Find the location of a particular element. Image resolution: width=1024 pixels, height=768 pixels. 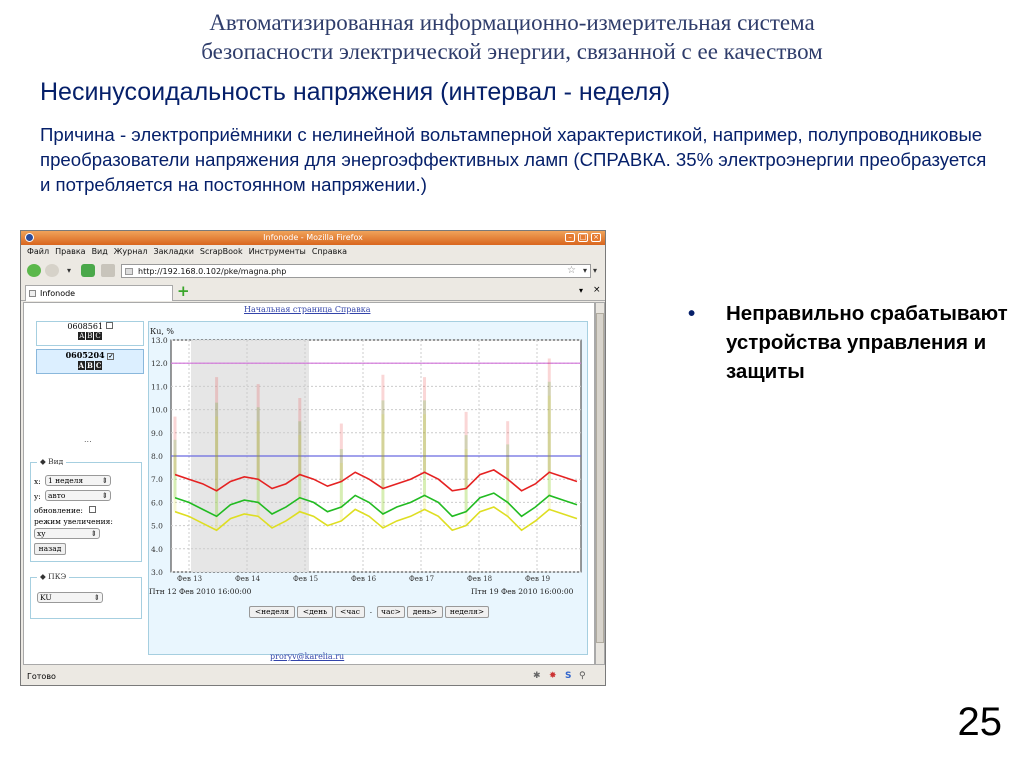

forward-icon is located at coordinates (52, 270).